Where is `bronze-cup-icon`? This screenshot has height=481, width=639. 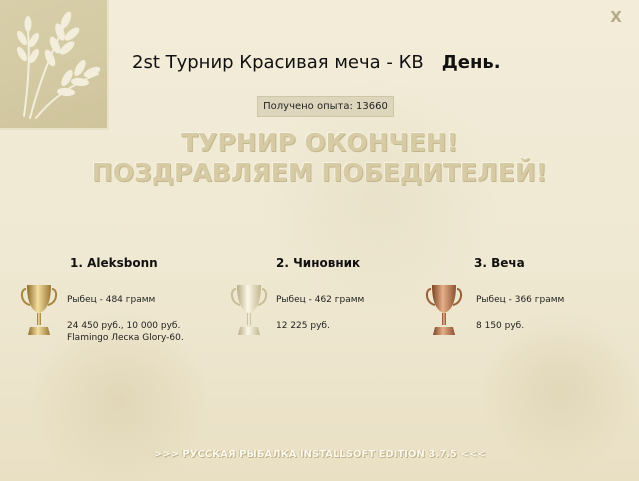 bronze-cup-icon is located at coordinates (444, 310).